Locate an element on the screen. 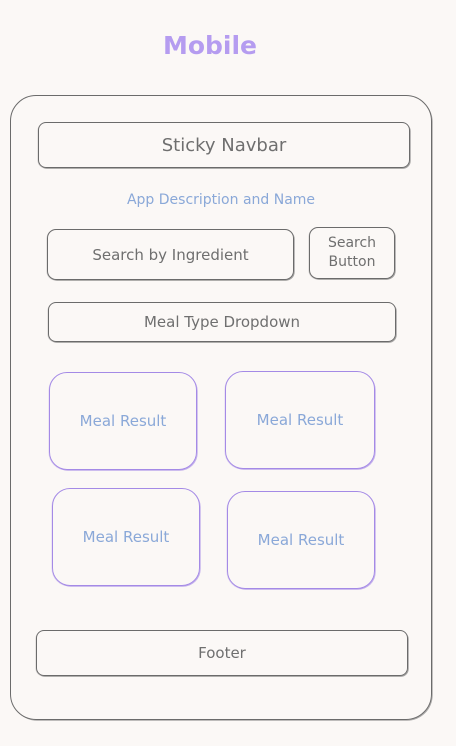 The height and width of the screenshot is (746, 456). meal-type-dropdown: Meal Type Dropdown is located at coordinates (222, 322).